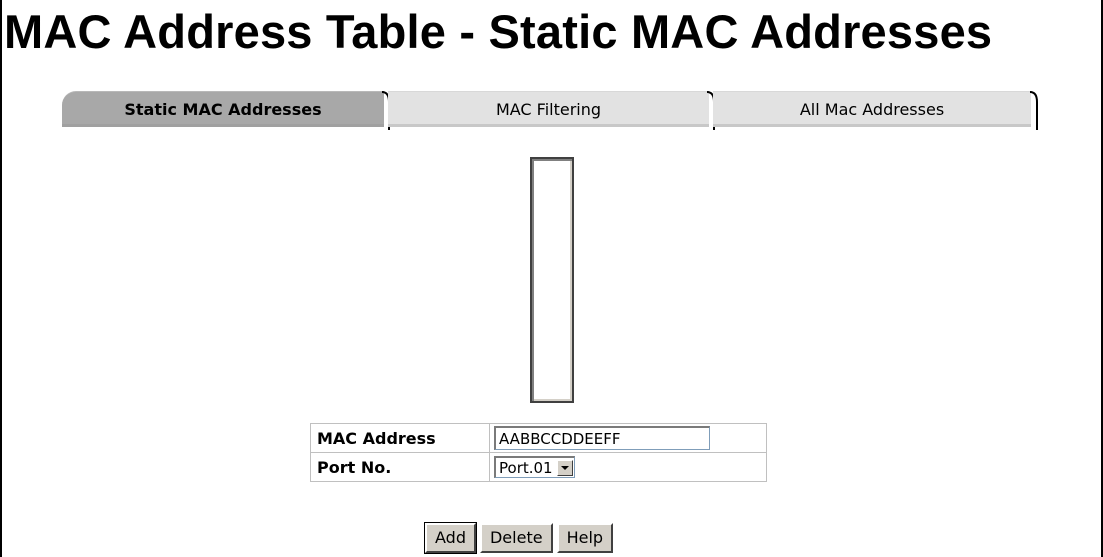 Image resolution: width=1103 pixels, height=557 pixels. I want to click on static-mac-list, so click(552, 280).